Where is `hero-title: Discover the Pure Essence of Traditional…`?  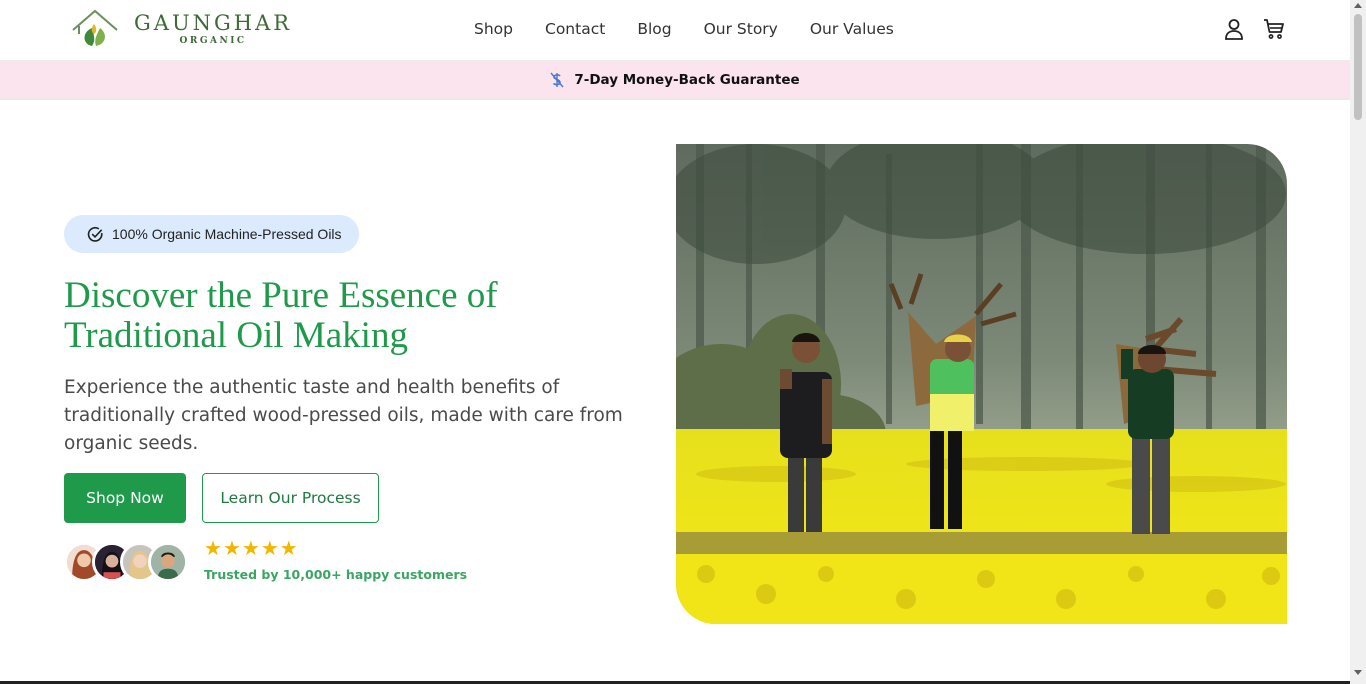 hero-title: Discover the Pure Essence of Traditional… is located at coordinates (281, 315).